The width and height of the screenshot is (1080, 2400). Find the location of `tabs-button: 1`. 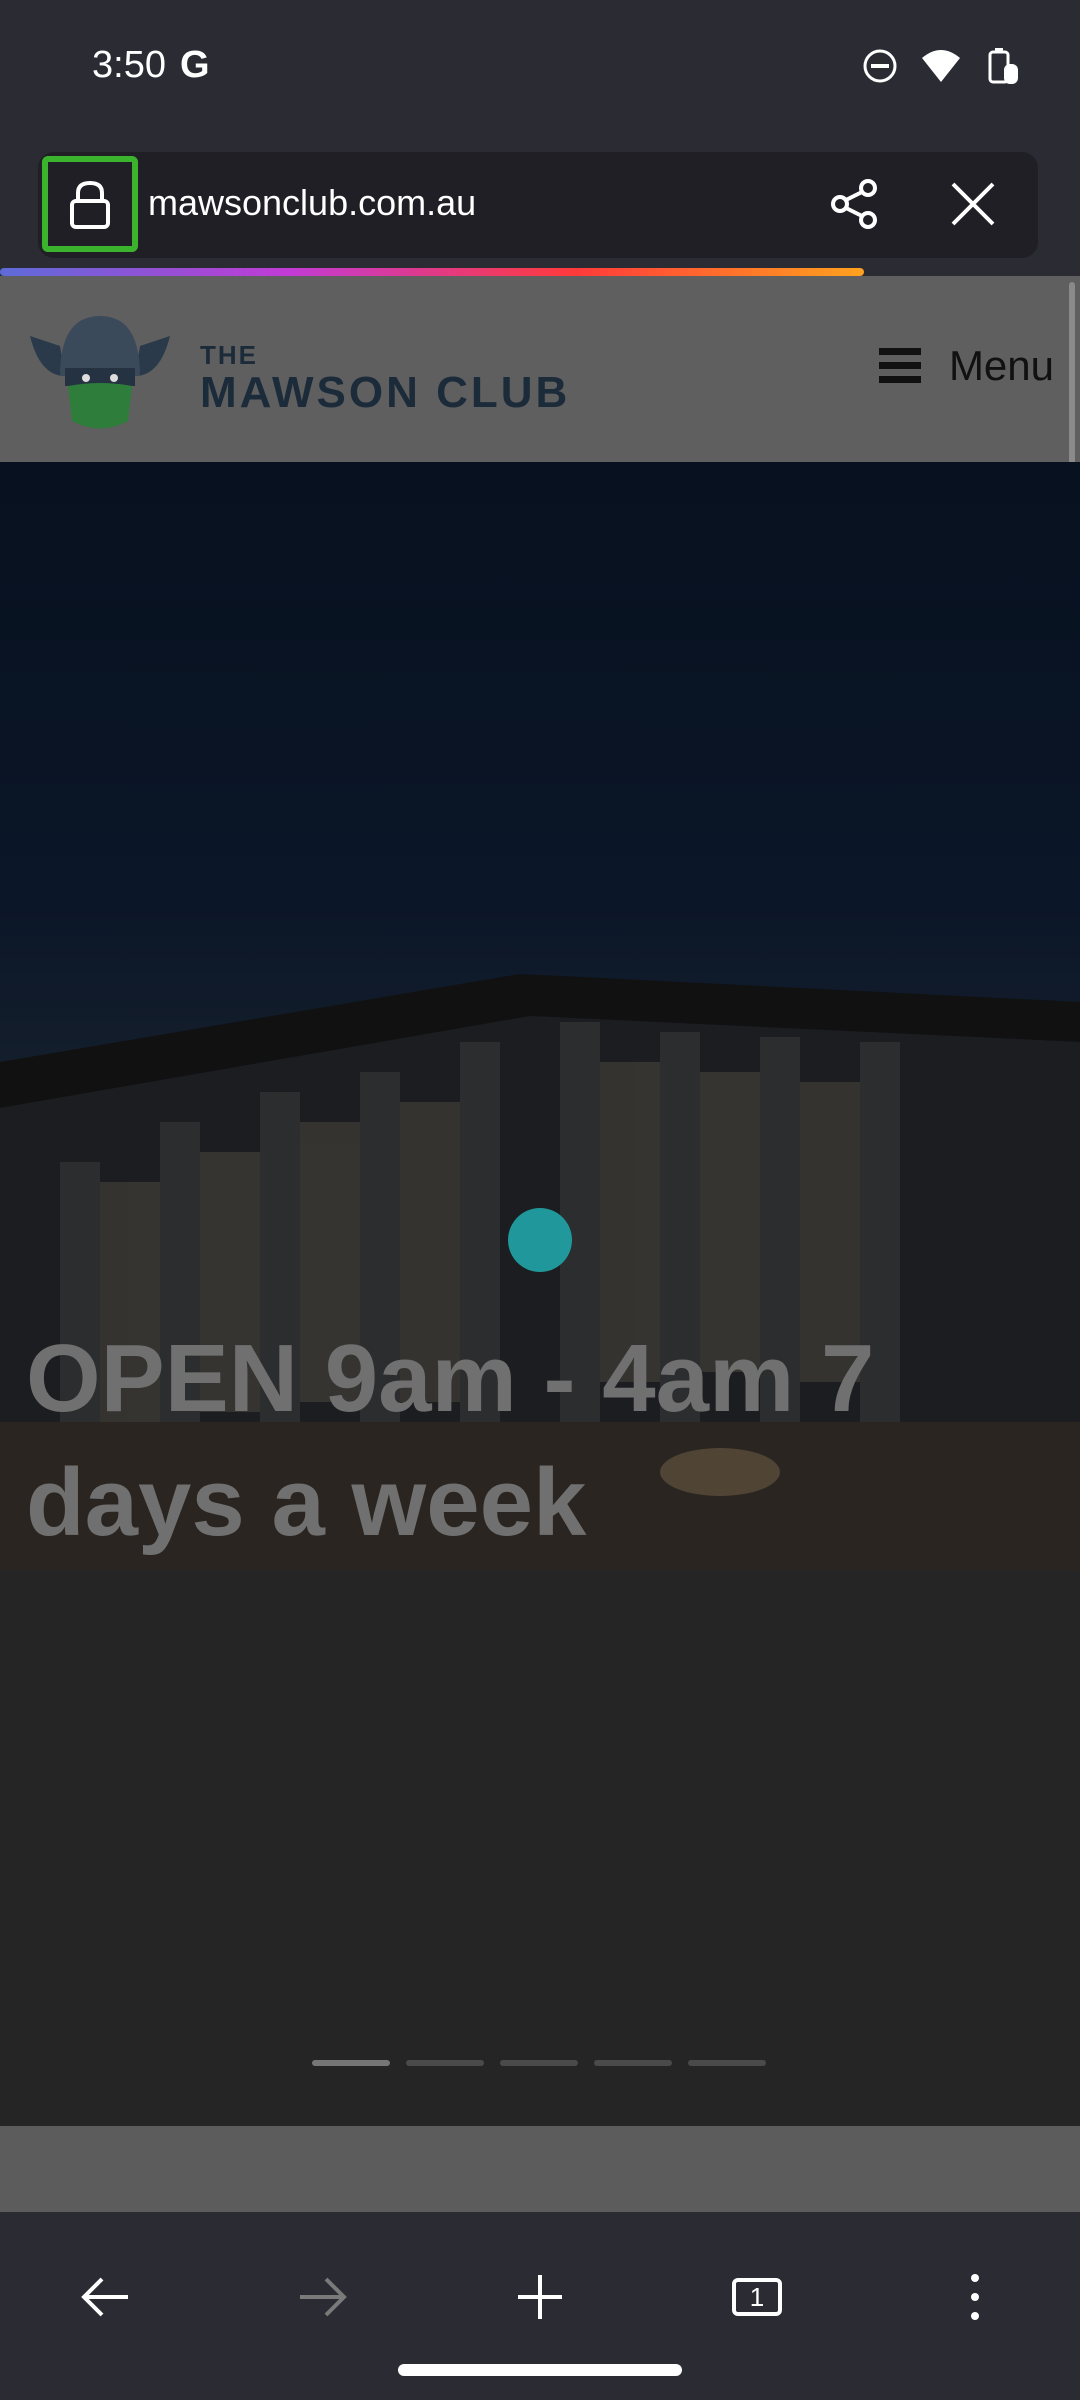

tabs-button: 1 is located at coordinates (757, 2297).